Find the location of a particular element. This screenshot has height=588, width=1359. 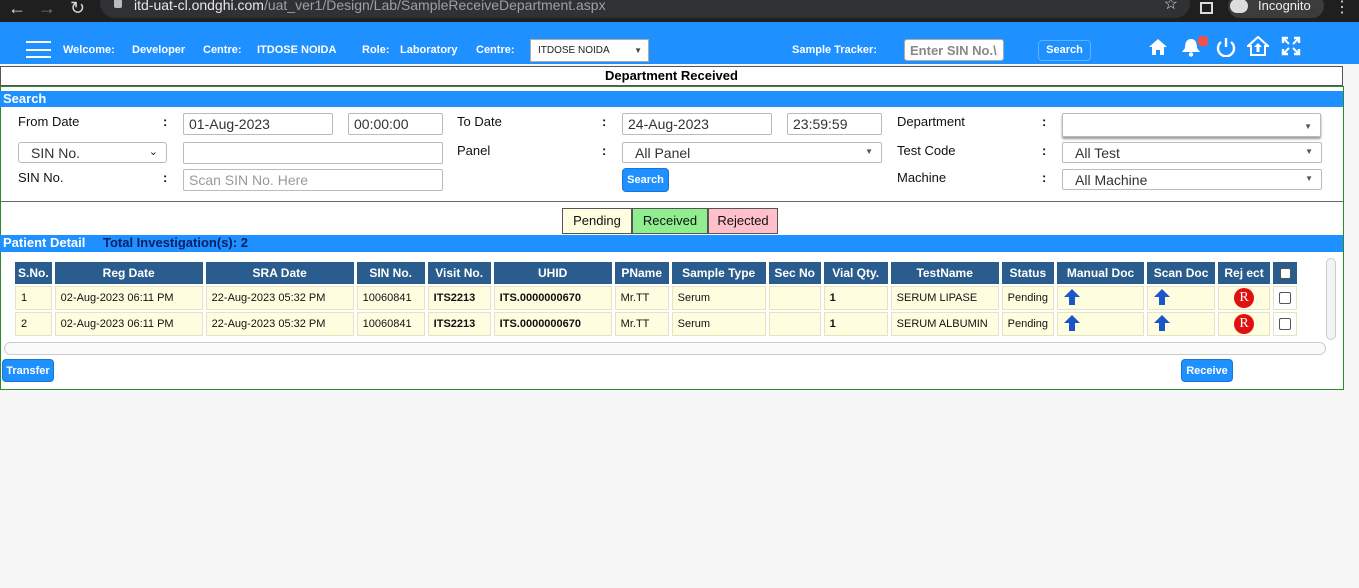

select-all-checkbox is located at coordinates (1285, 274).